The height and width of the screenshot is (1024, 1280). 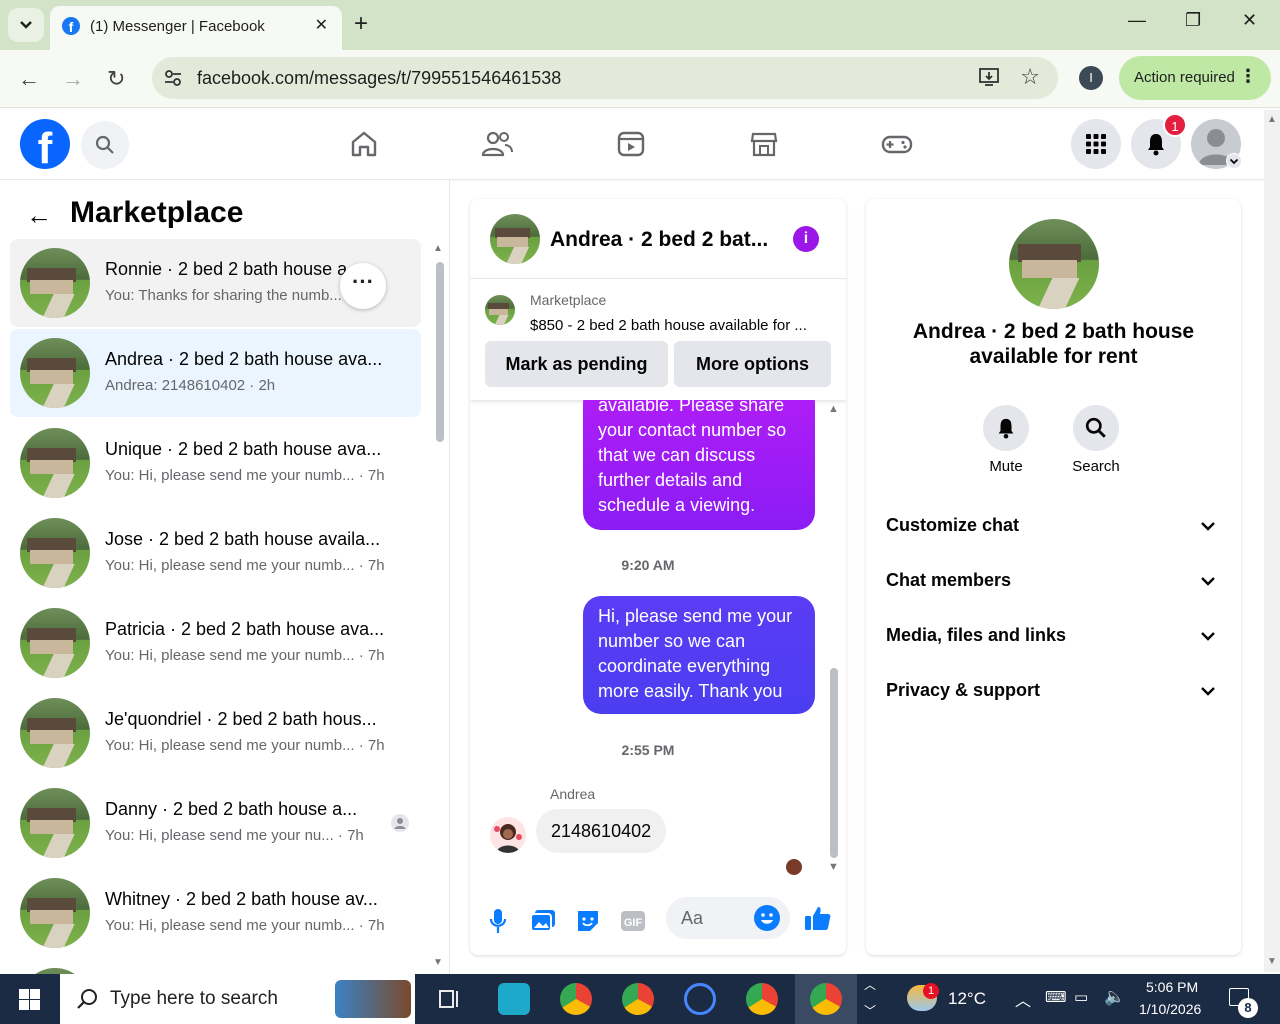 What do you see at coordinates (1096, 144) in the screenshot?
I see `menu-button` at bounding box center [1096, 144].